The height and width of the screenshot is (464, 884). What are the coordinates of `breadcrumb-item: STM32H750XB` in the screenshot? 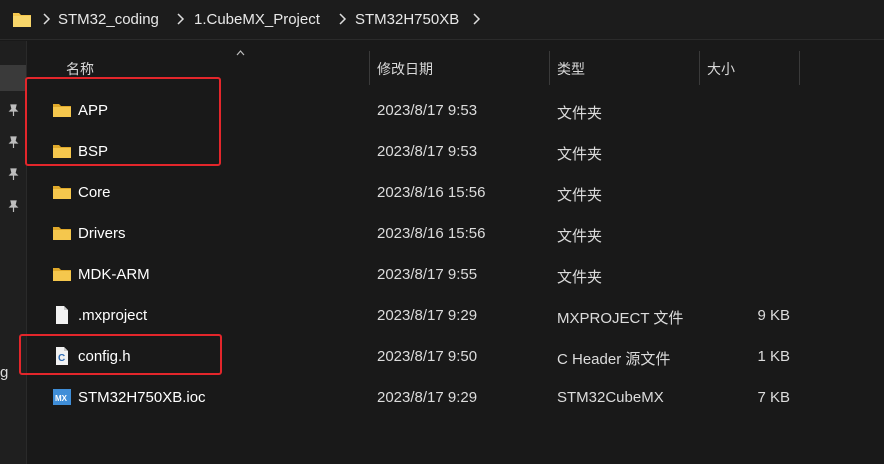 It's located at (407, 19).